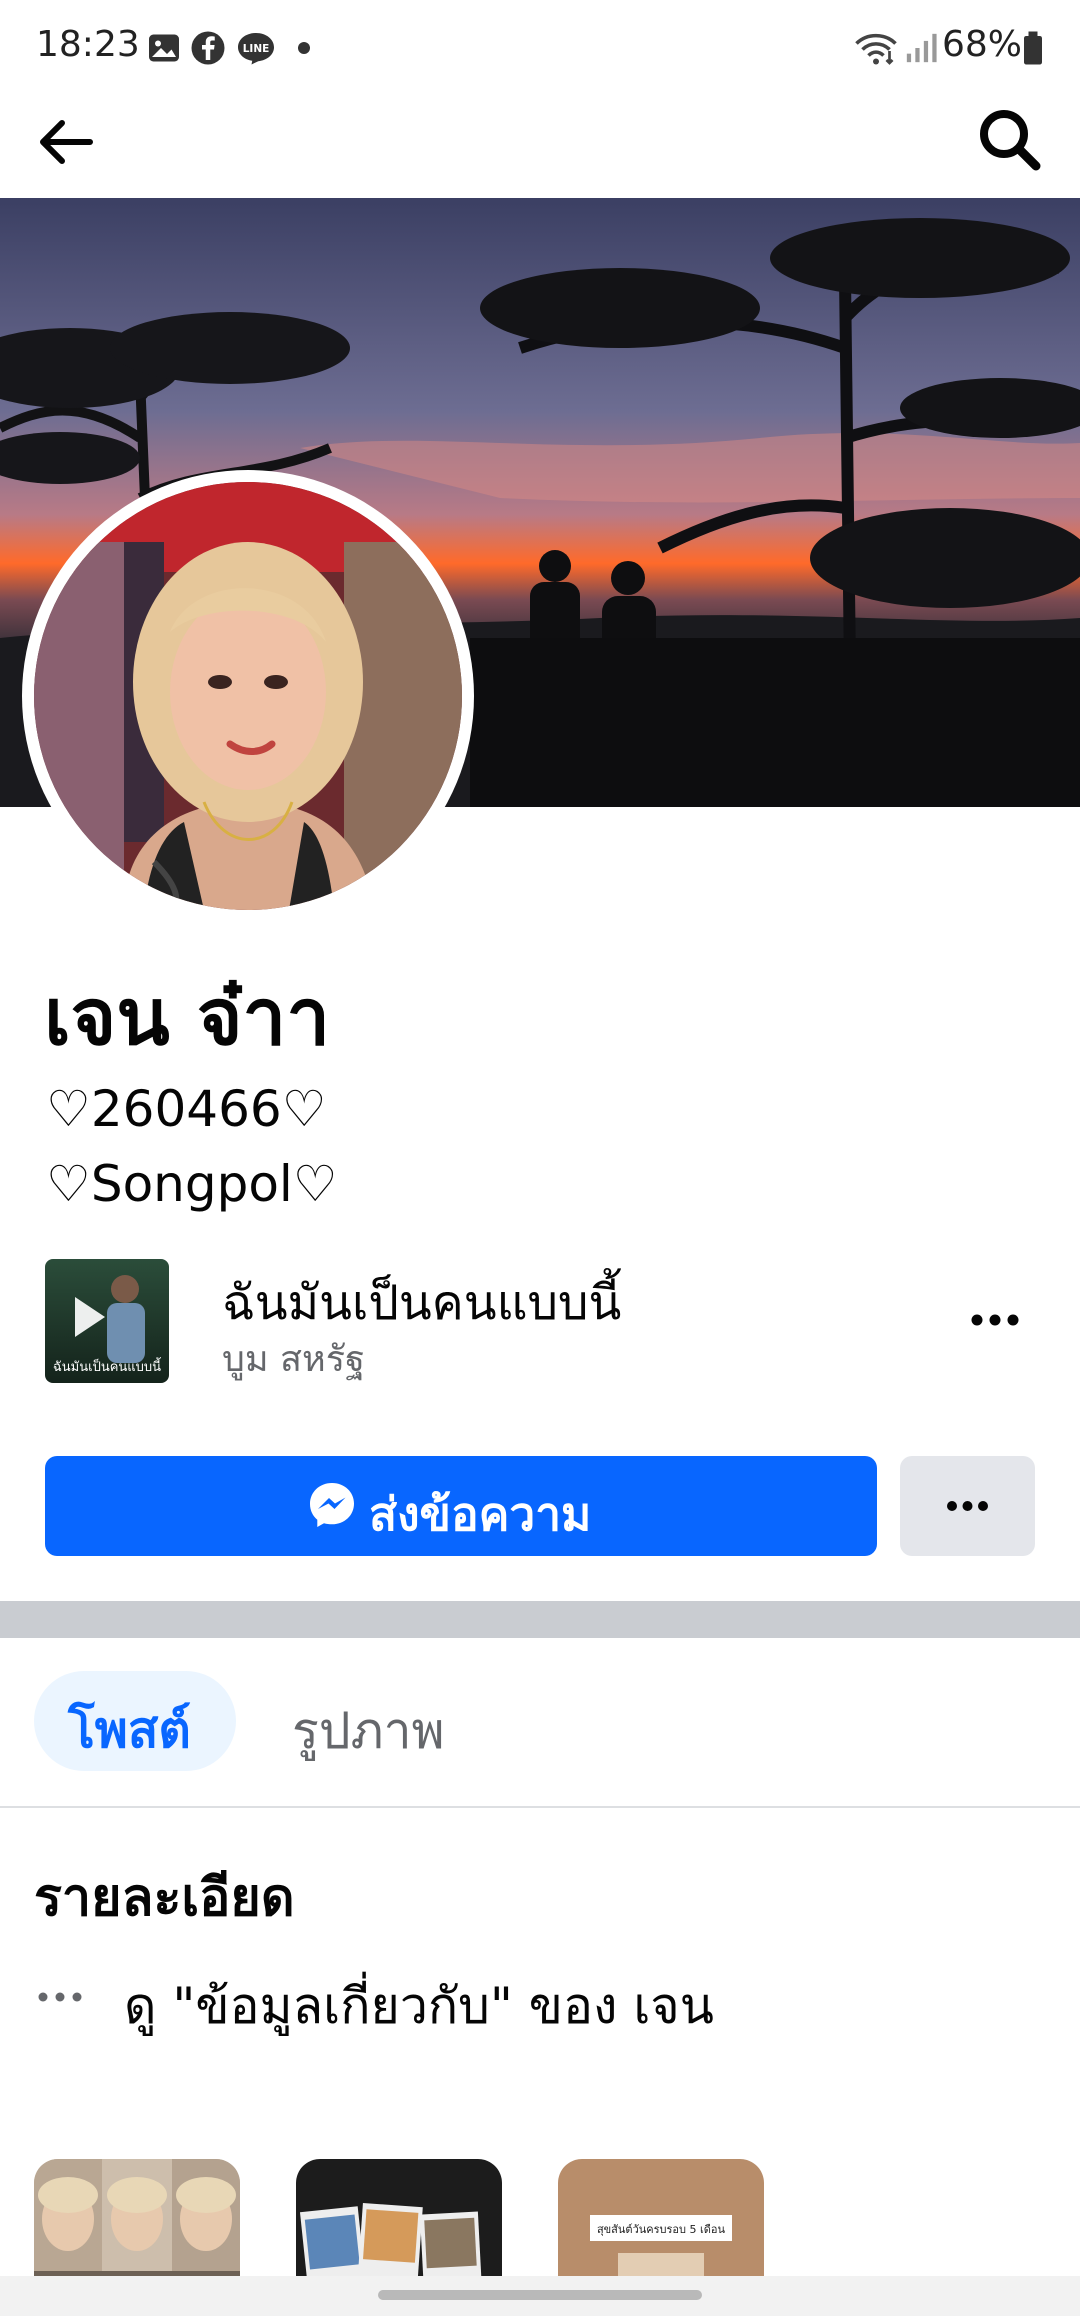  What do you see at coordinates (107, 1366) in the screenshot?
I see `music-thumb-text: ฉันมันเป็นคนแบบนี้` at bounding box center [107, 1366].